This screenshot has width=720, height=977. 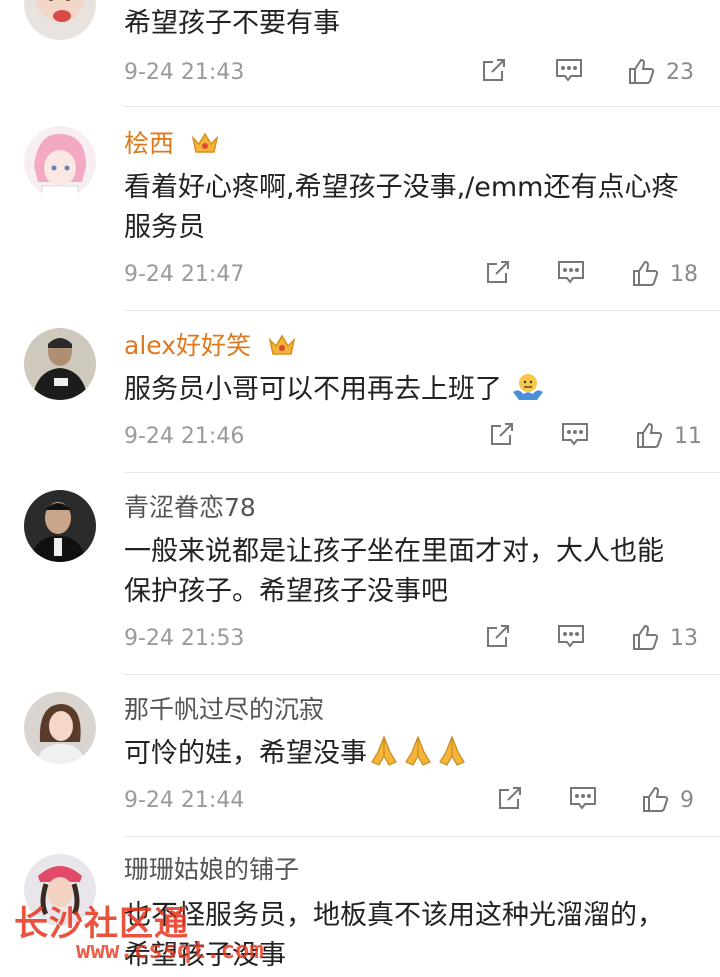 I want to click on comment-text: 一般来说都是让孩子坐在里面才对，大人也能保护孩子。希望孩子没事吧, so click(x=394, y=571).